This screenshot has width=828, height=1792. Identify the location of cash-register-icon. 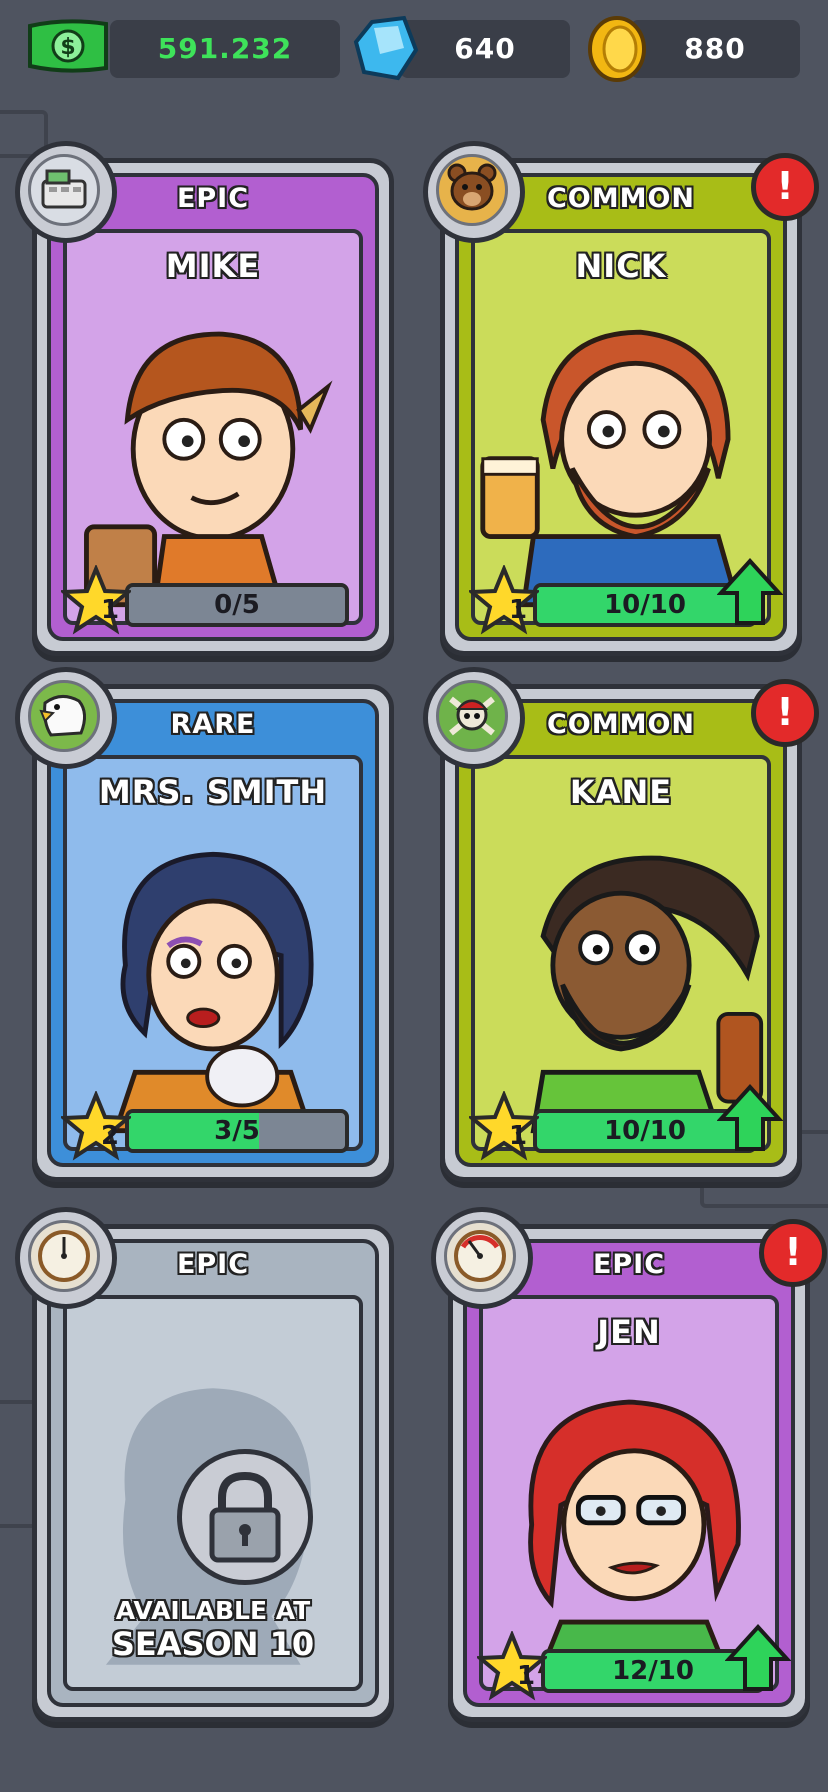
(64, 189).